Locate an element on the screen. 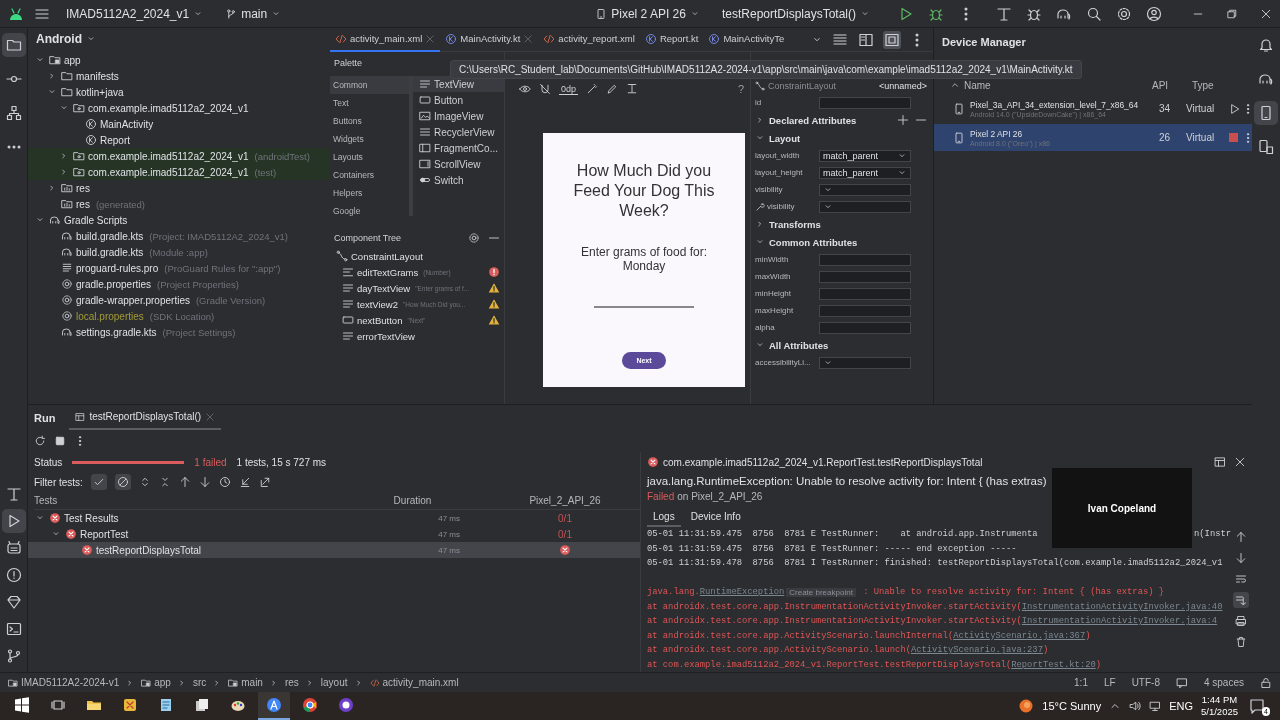 This screenshot has height=720, width=1280. palette-category: Layouts is located at coordinates (370, 157).